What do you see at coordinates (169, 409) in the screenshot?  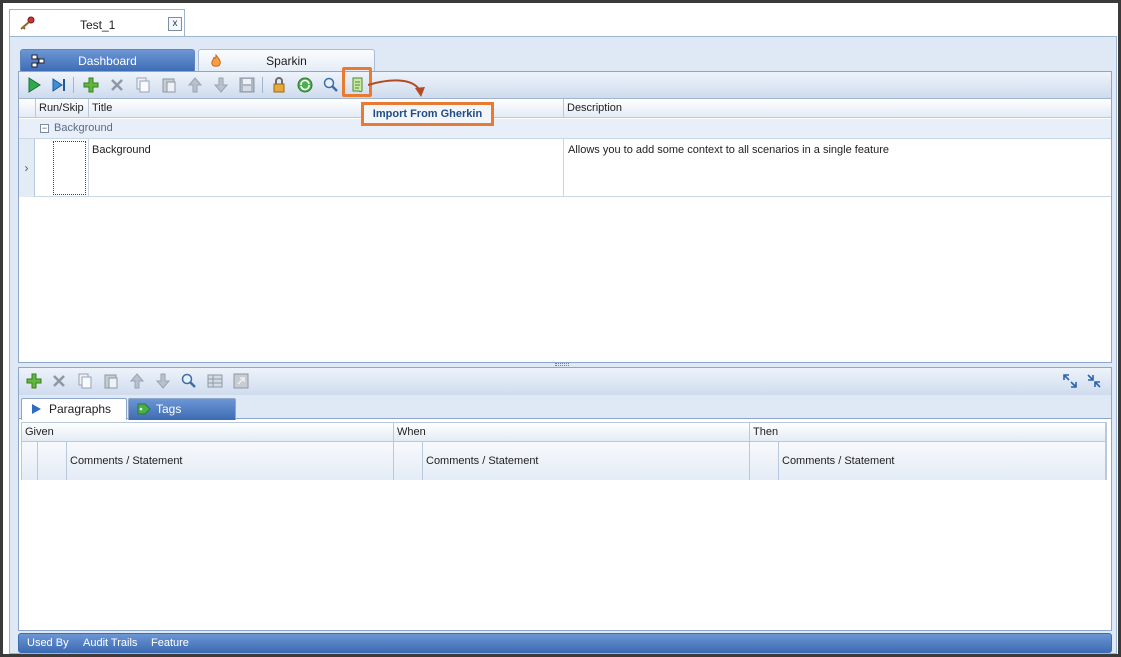 I see `tab-tags-label: Tags` at bounding box center [169, 409].